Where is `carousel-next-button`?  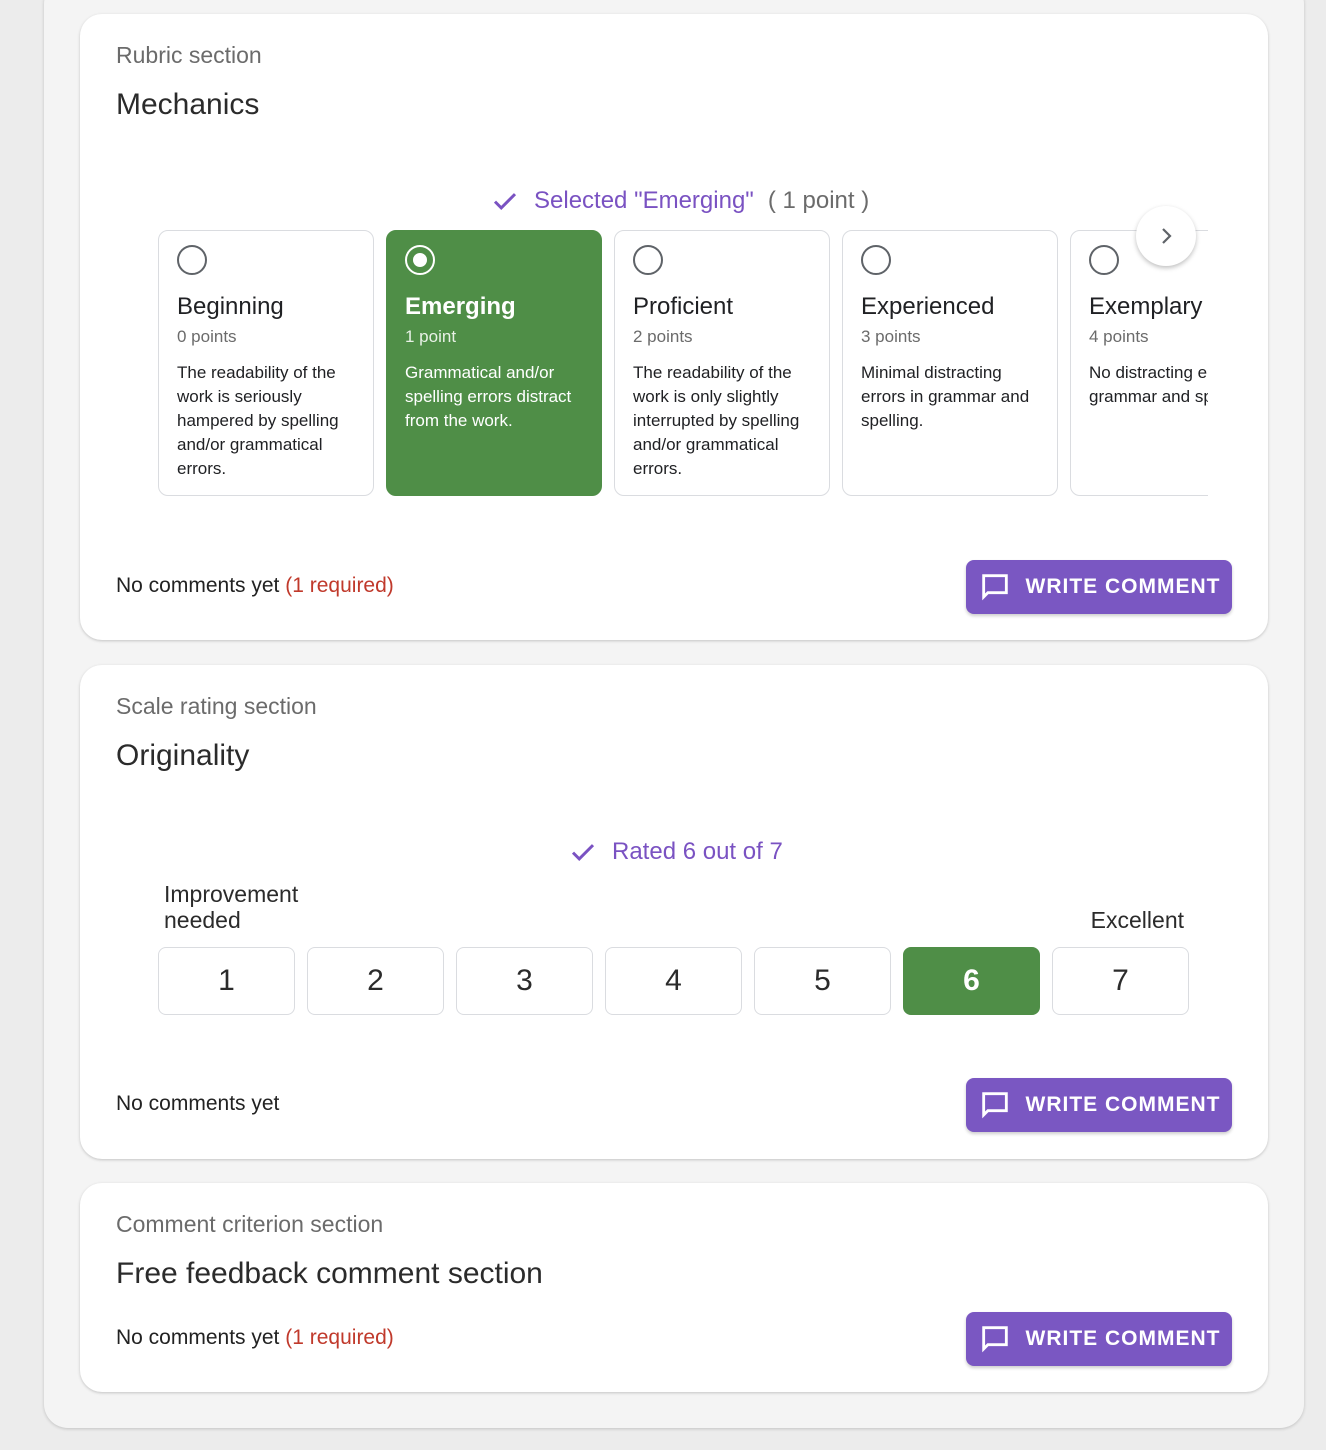
carousel-next-button is located at coordinates (1166, 236).